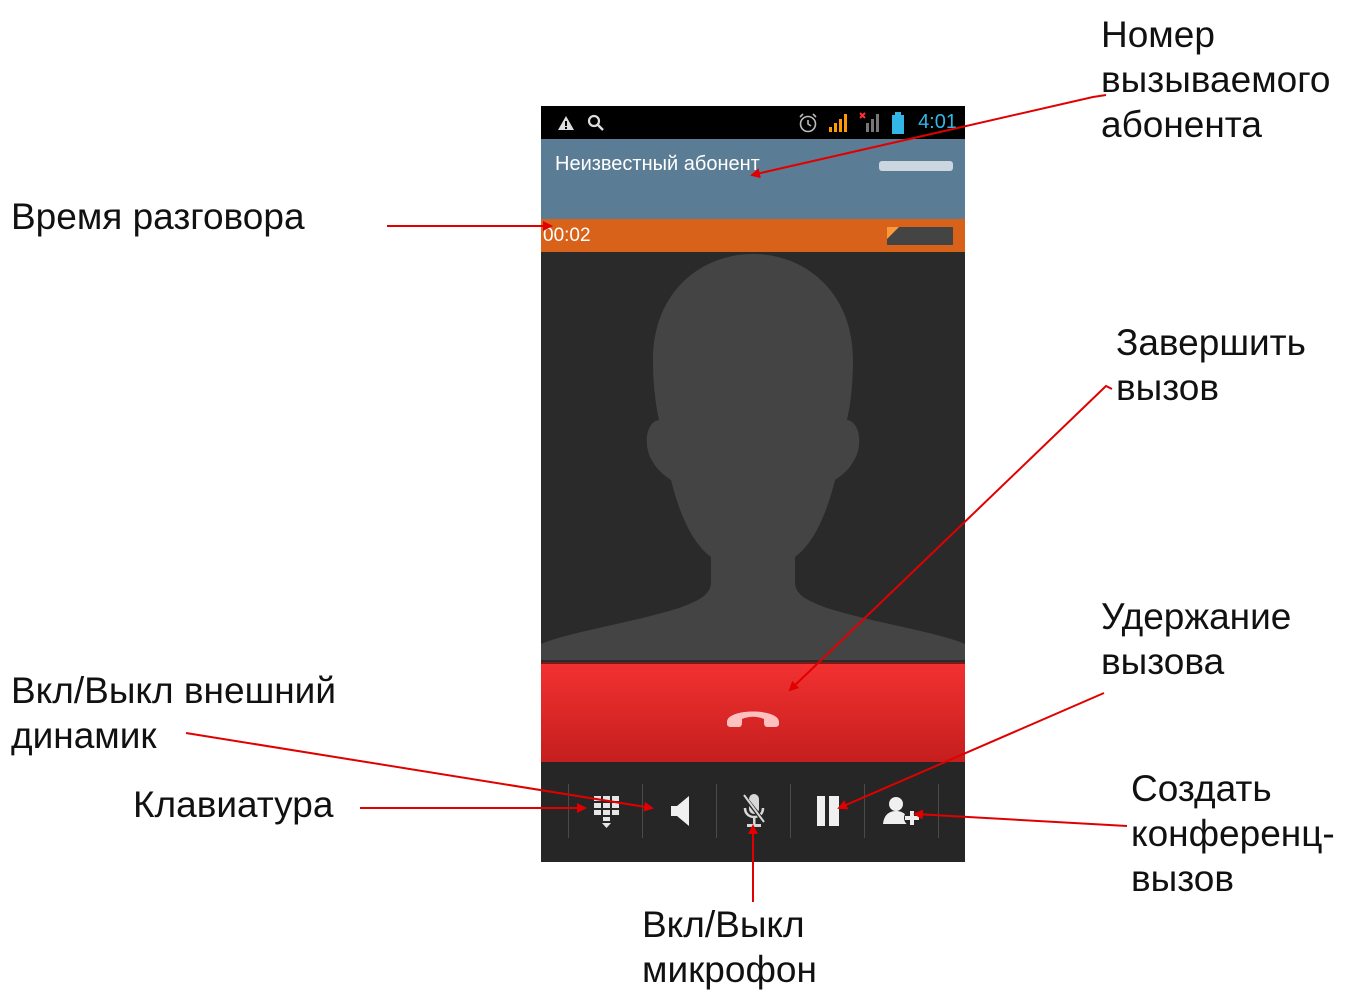  What do you see at coordinates (419, 772) in the screenshot?
I see `arrow-speaker` at bounding box center [419, 772].